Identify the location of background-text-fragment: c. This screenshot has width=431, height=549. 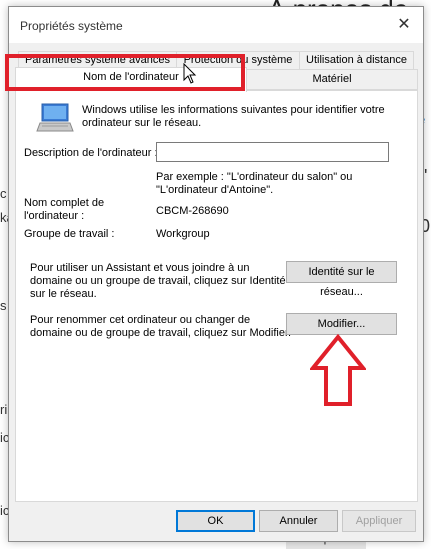
(3, 193).